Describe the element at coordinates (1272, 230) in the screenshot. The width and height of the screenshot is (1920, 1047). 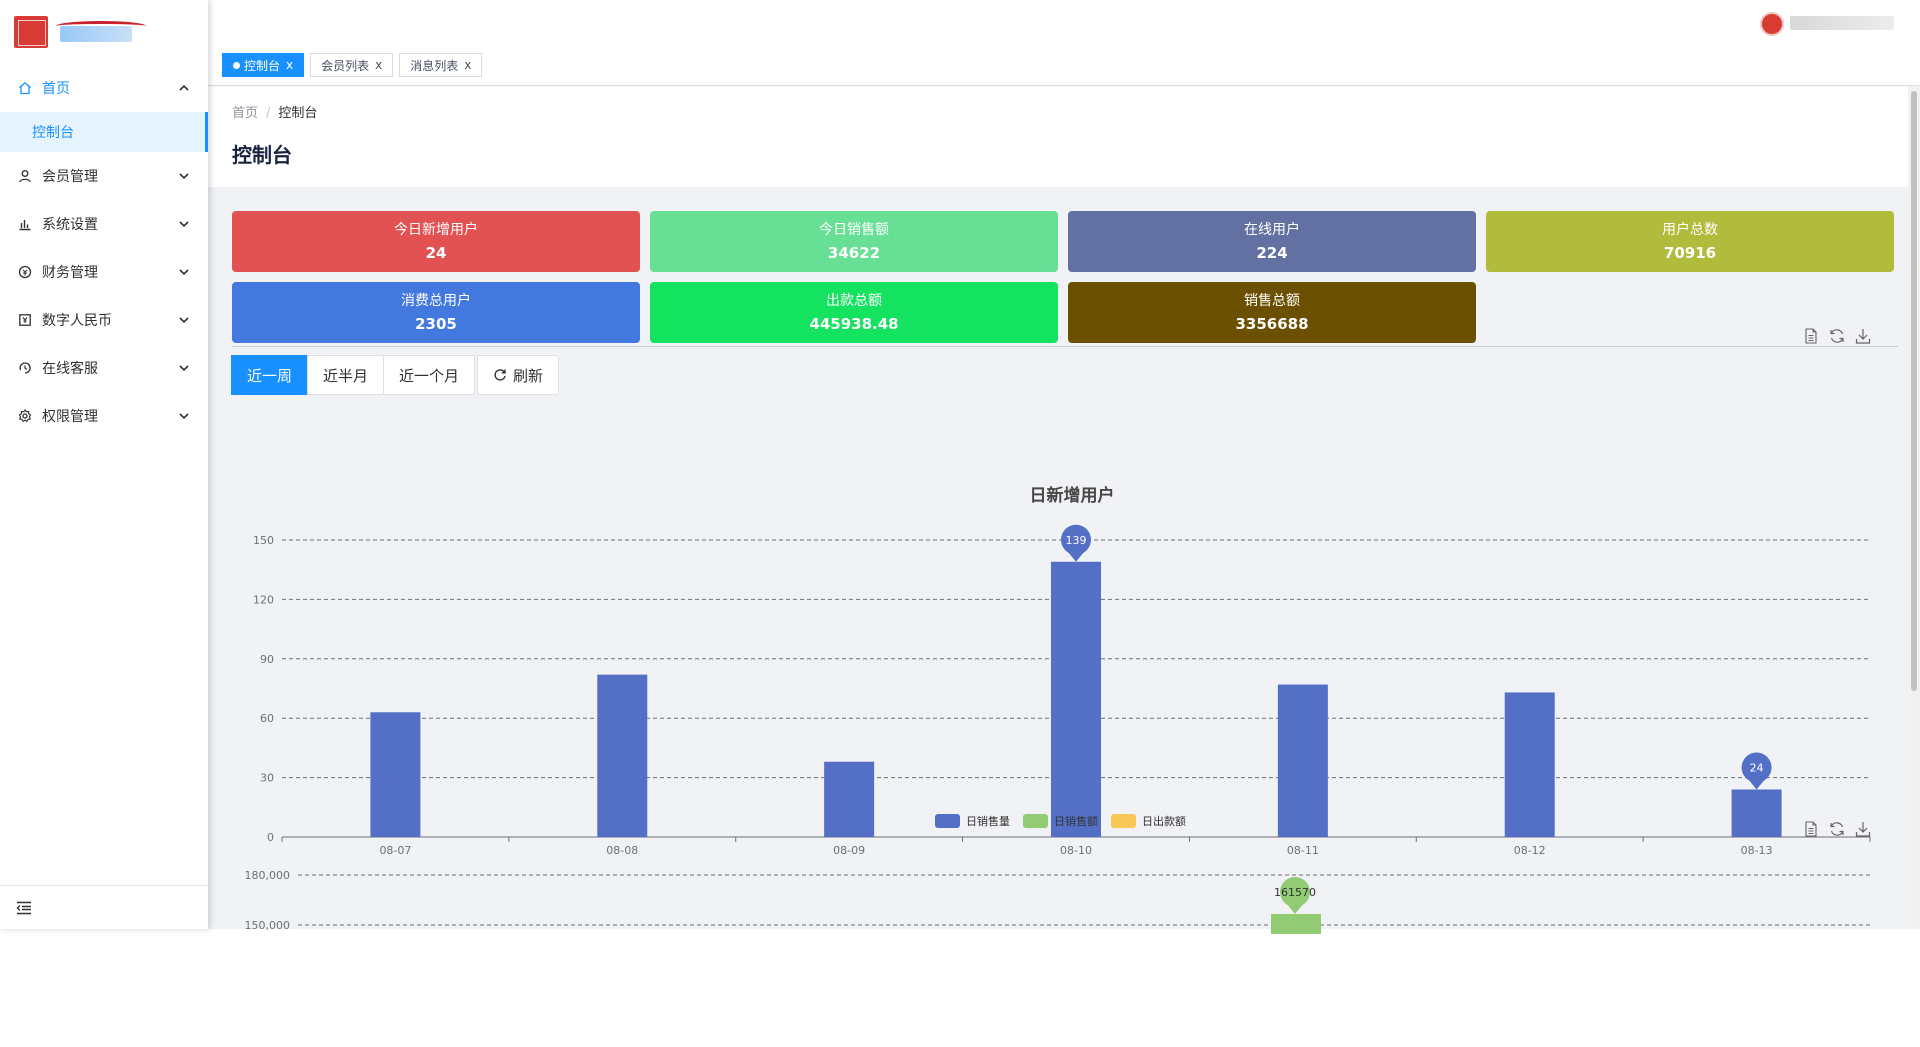
I see `stat-label: 在线用户` at that location.